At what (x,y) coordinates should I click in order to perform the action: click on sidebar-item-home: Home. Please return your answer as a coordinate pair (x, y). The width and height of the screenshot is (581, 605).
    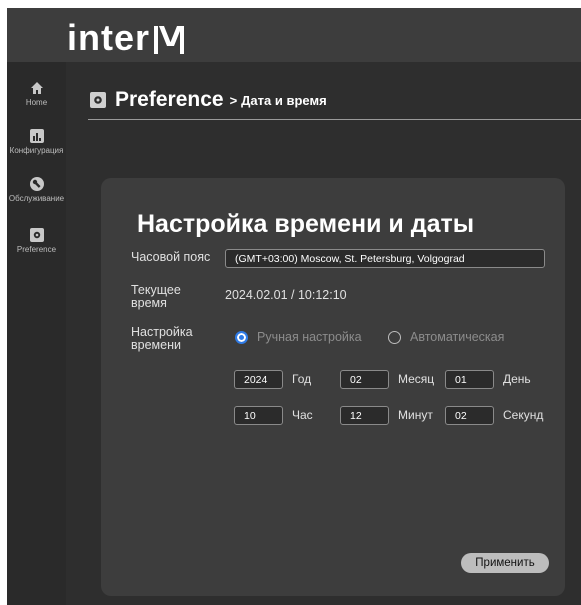
    Looking at the image, I should click on (36, 94).